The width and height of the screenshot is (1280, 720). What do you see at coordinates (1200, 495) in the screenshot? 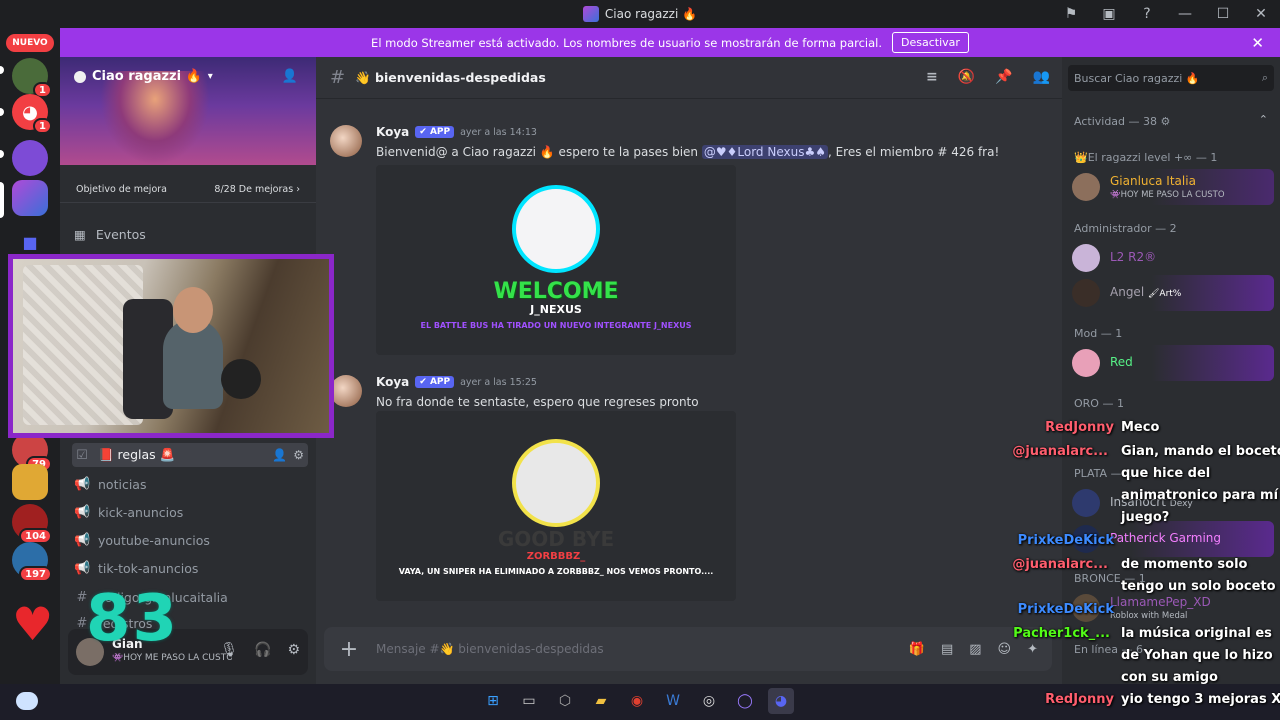
I see `chat-overlay-message: animatronico para mí` at bounding box center [1200, 495].